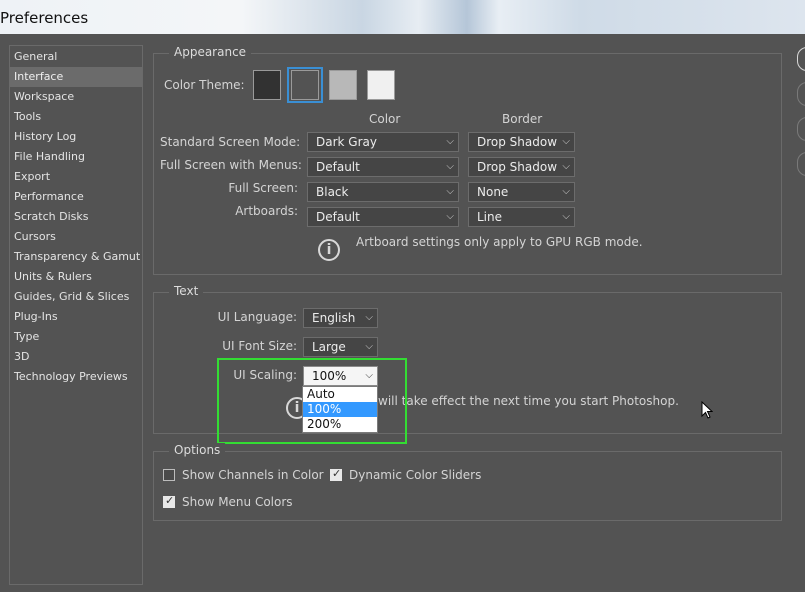  I want to click on theme-swatch-medium, so click(343, 85).